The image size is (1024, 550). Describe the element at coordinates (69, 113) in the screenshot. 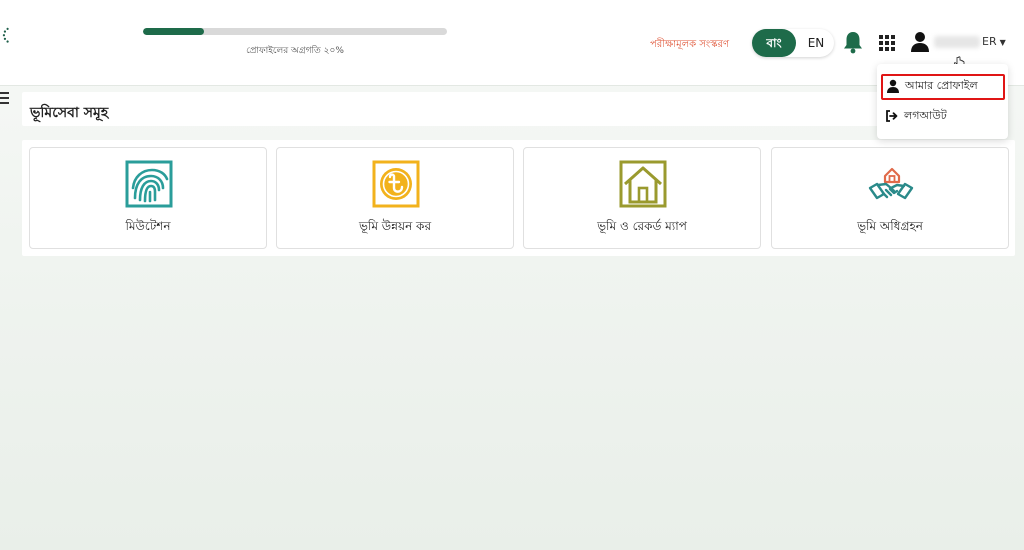

I see `section-title: ভূমিসেবা সমূহ` at that location.